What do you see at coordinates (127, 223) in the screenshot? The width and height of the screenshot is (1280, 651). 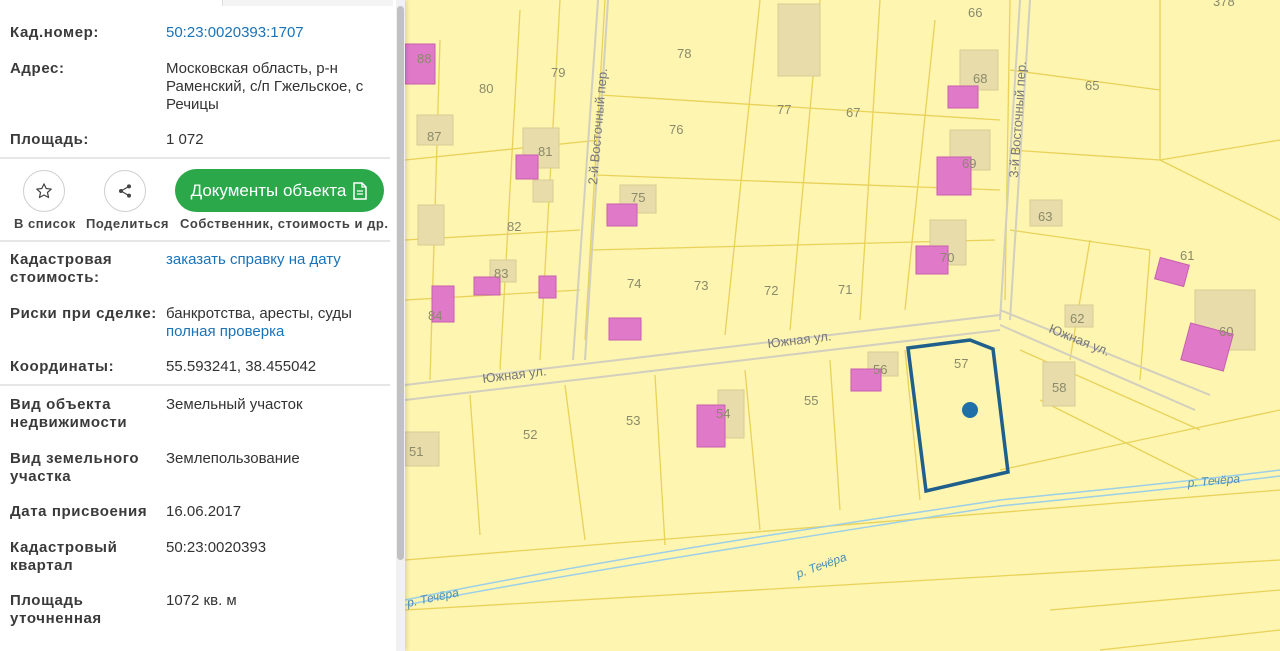 I see `share-caption: Поделиться` at bounding box center [127, 223].